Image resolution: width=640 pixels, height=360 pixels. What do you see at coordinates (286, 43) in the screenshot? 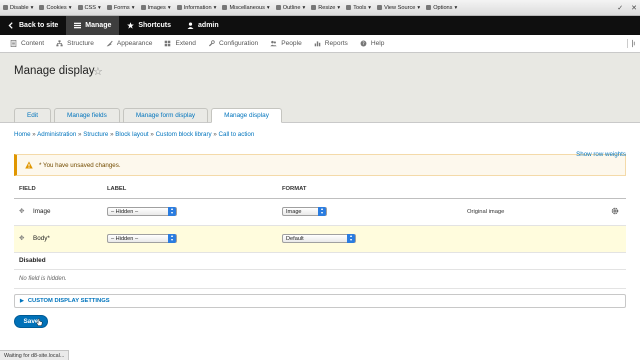
I see `menu-item-people: People` at bounding box center [286, 43].